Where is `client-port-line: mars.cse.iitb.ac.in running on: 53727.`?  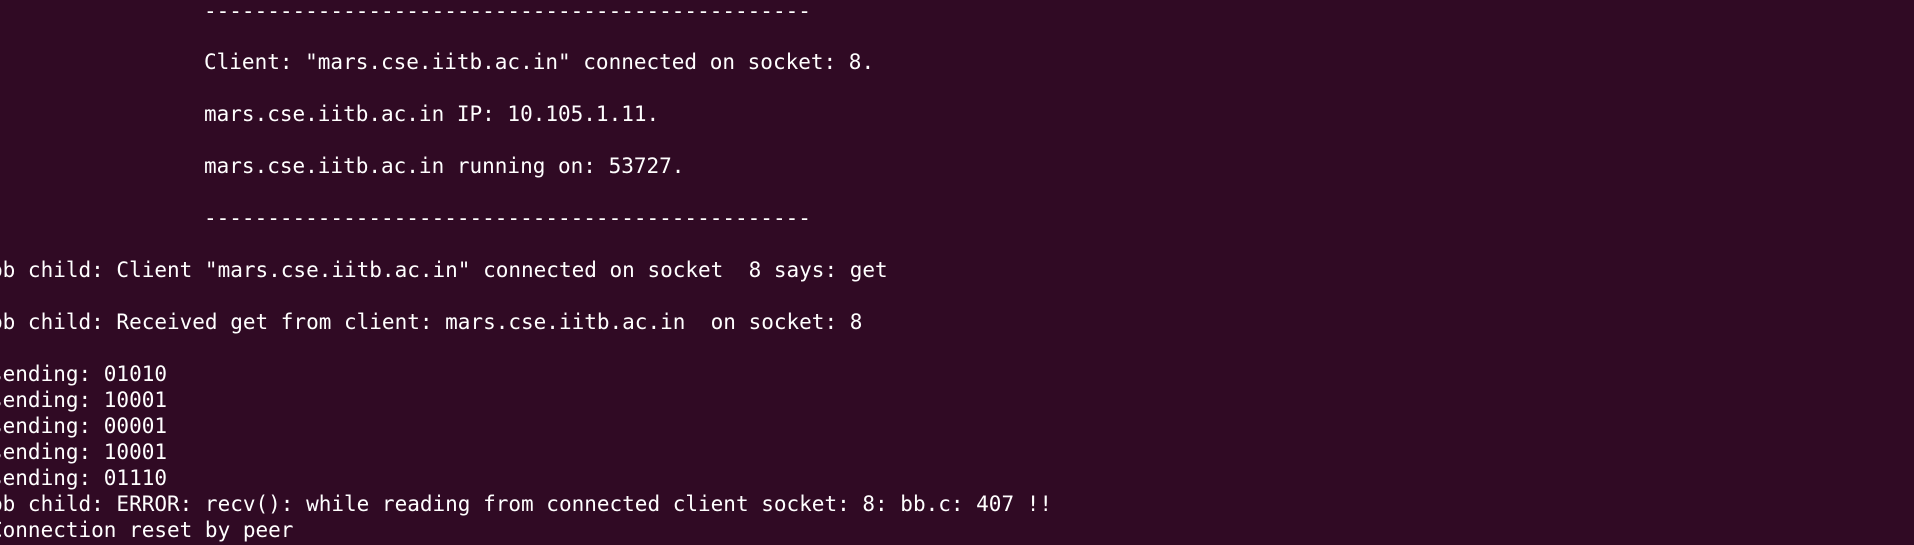 client-port-line: mars.cse.iitb.ac.in running on: 53727. is located at coordinates (444, 166).